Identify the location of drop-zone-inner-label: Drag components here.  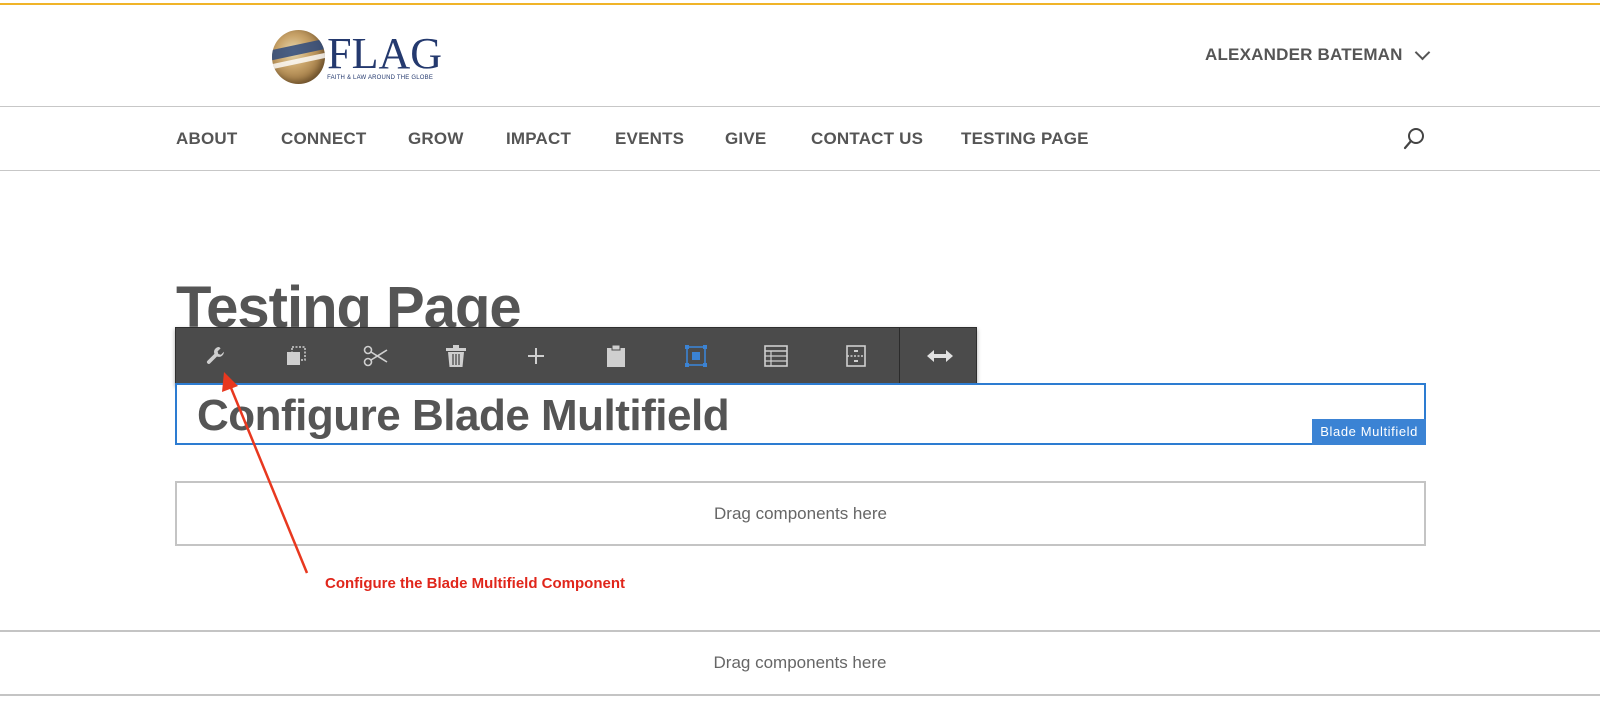
(800, 513).